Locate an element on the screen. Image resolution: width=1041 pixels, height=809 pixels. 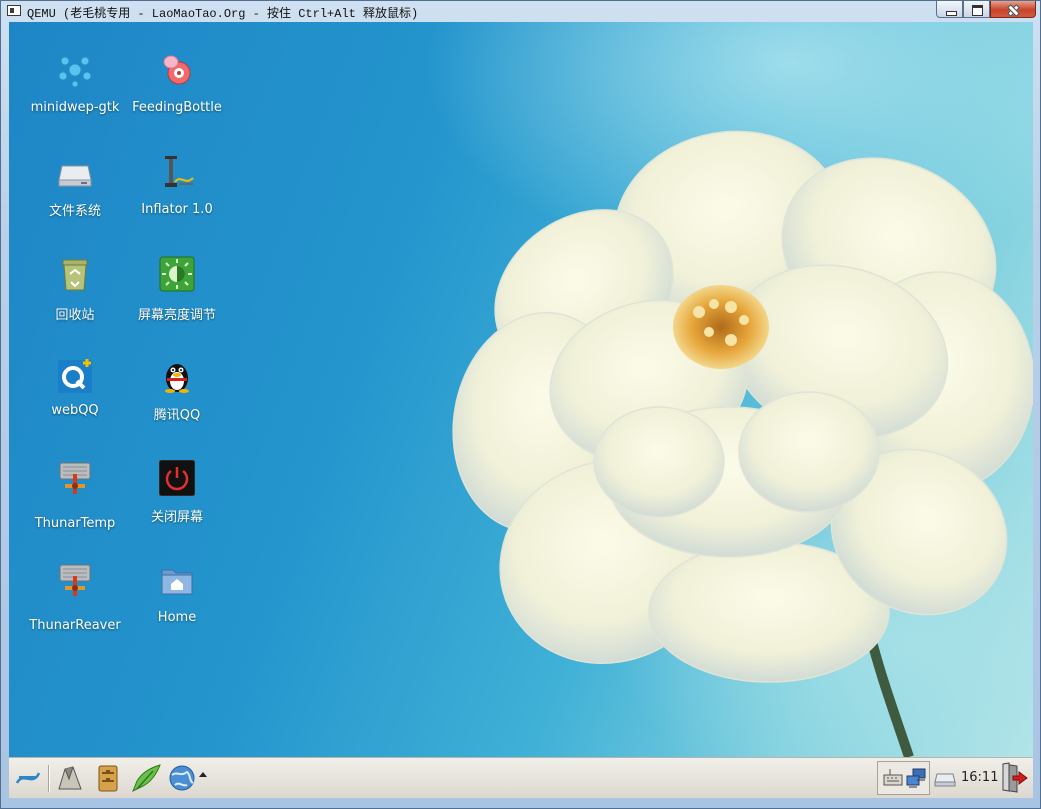
desktop-icon-filesystem: 文件系统 is located at coordinates (75, 199).